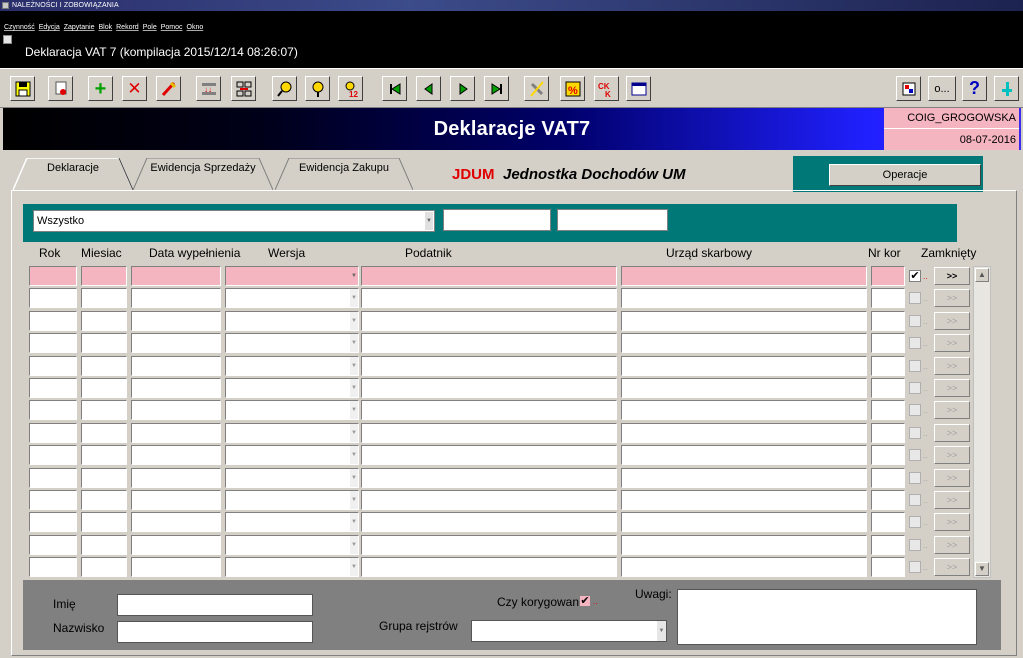  Describe the element at coordinates (60, 88) in the screenshot. I see `print-button` at that location.